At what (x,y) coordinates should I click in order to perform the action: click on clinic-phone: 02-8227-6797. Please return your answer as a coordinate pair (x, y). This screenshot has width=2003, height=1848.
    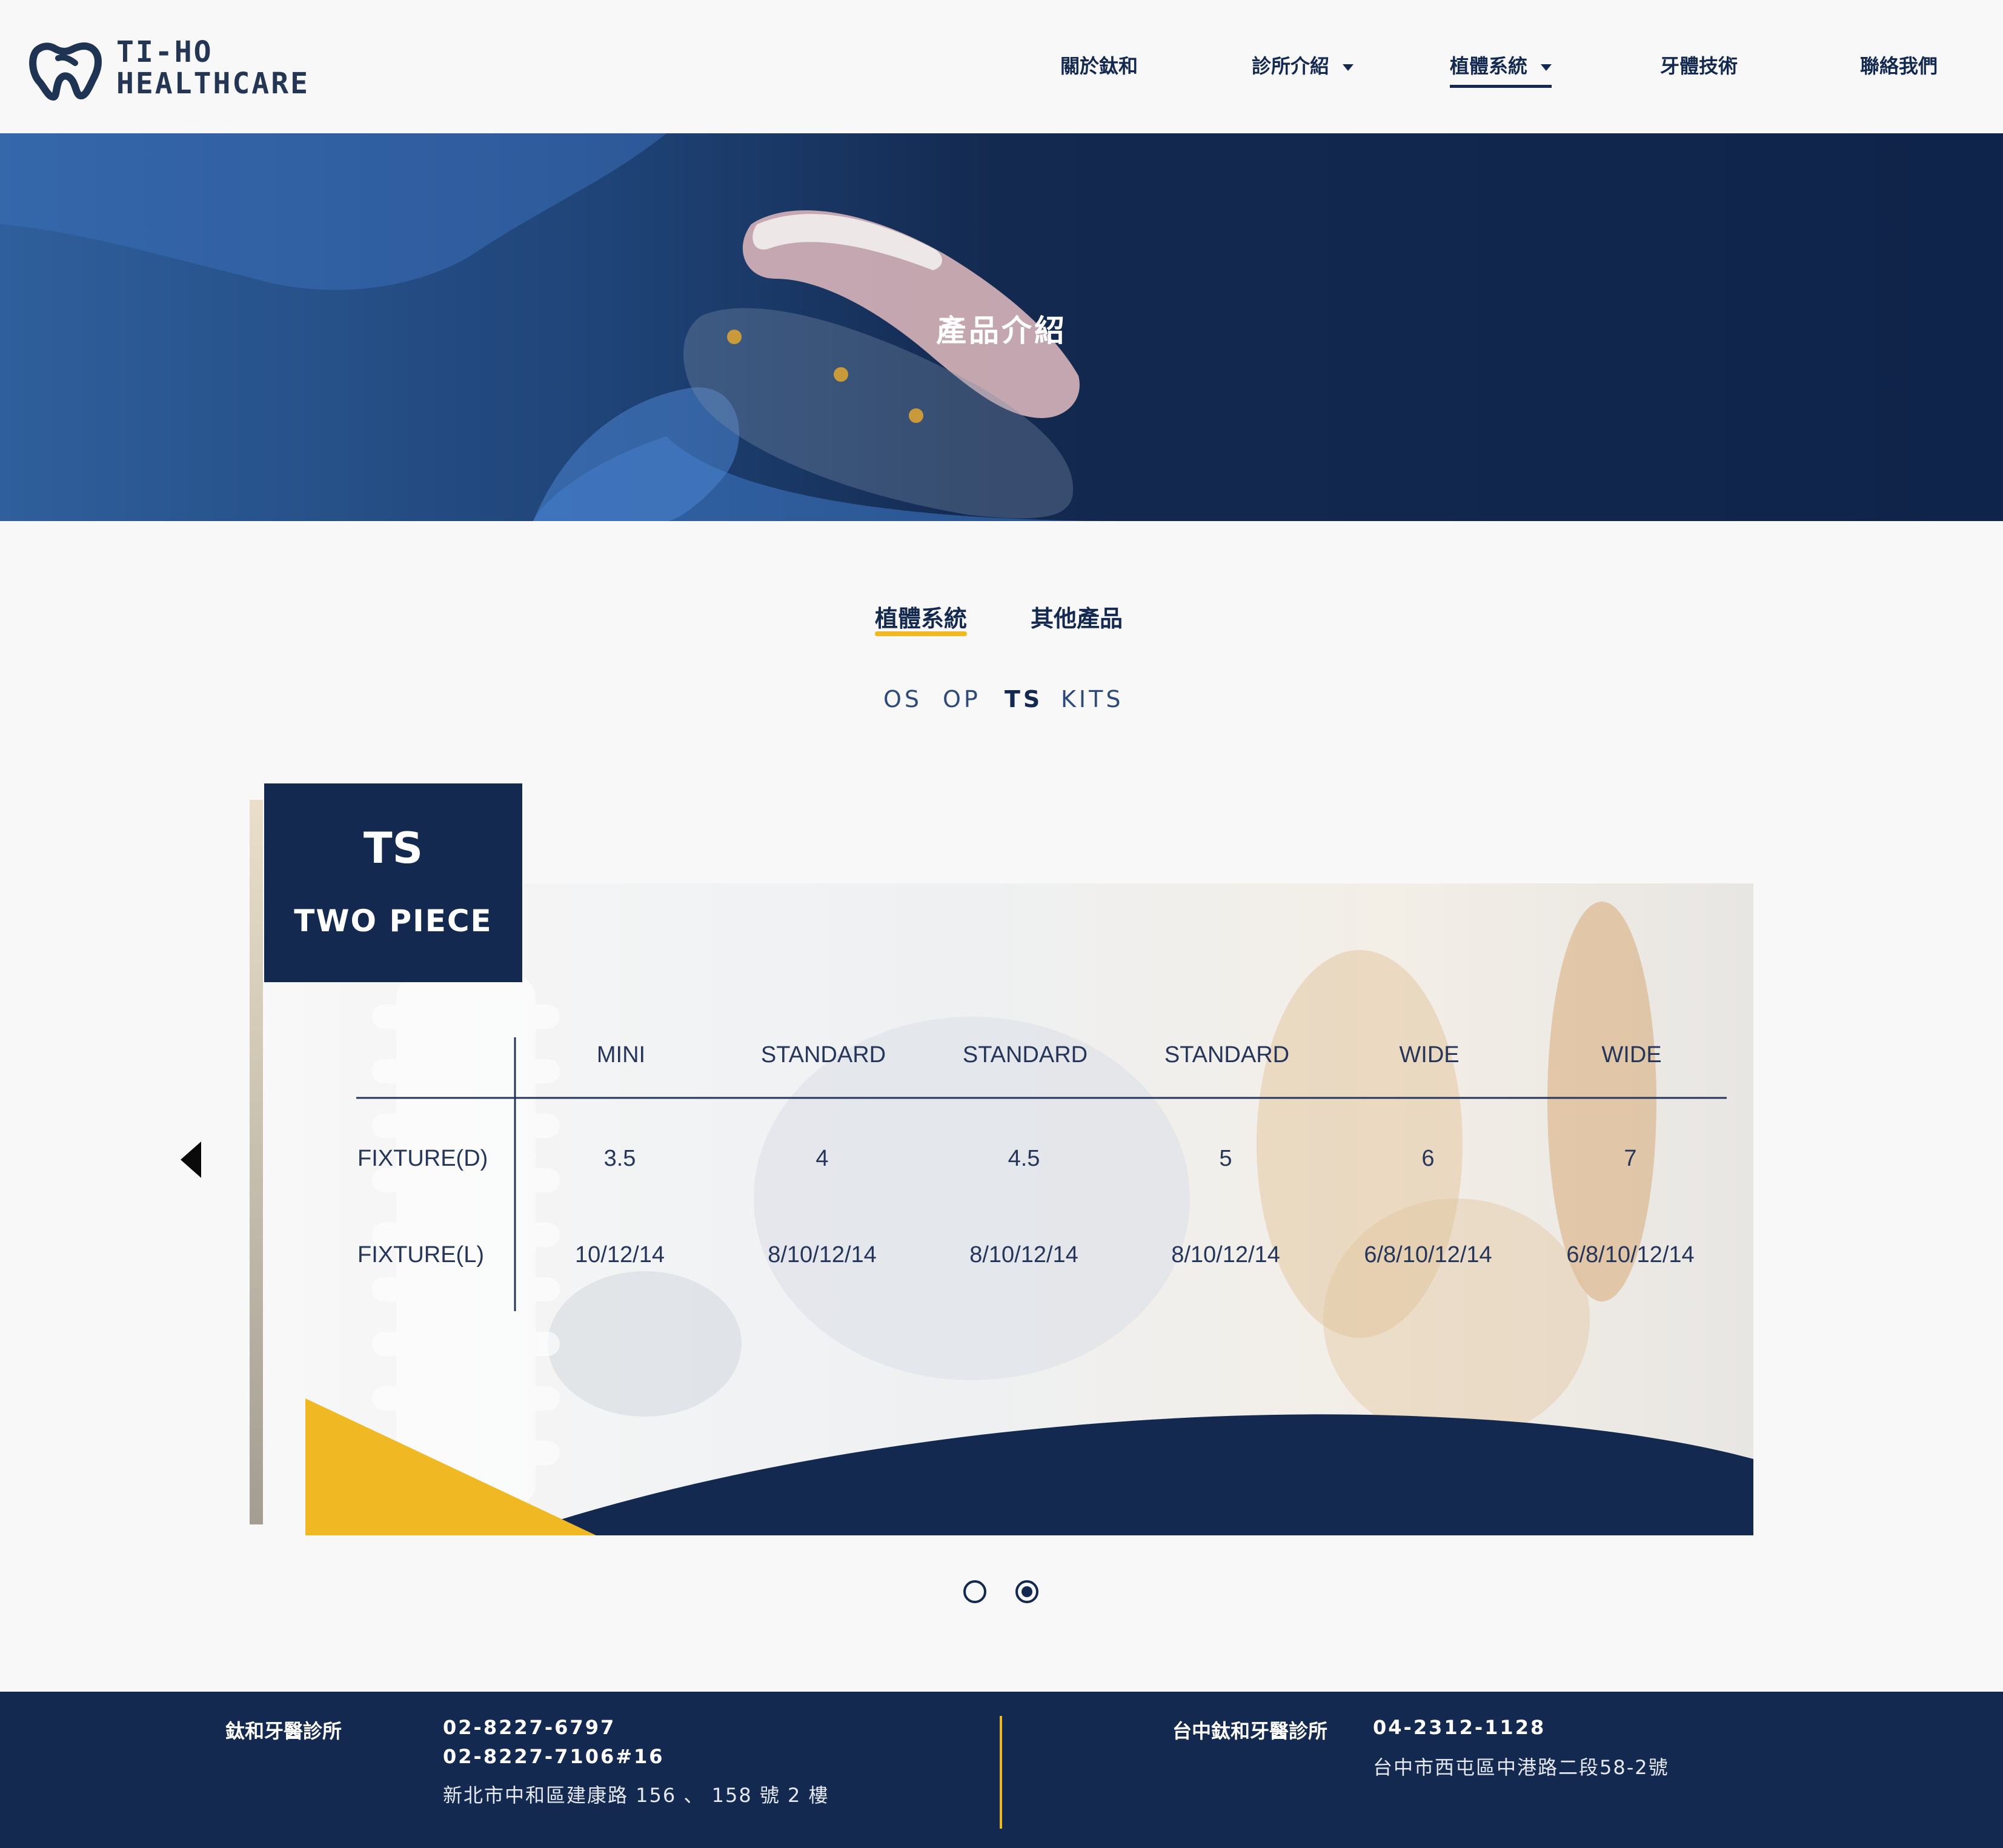
    Looking at the image, I should click on (530, 1727).